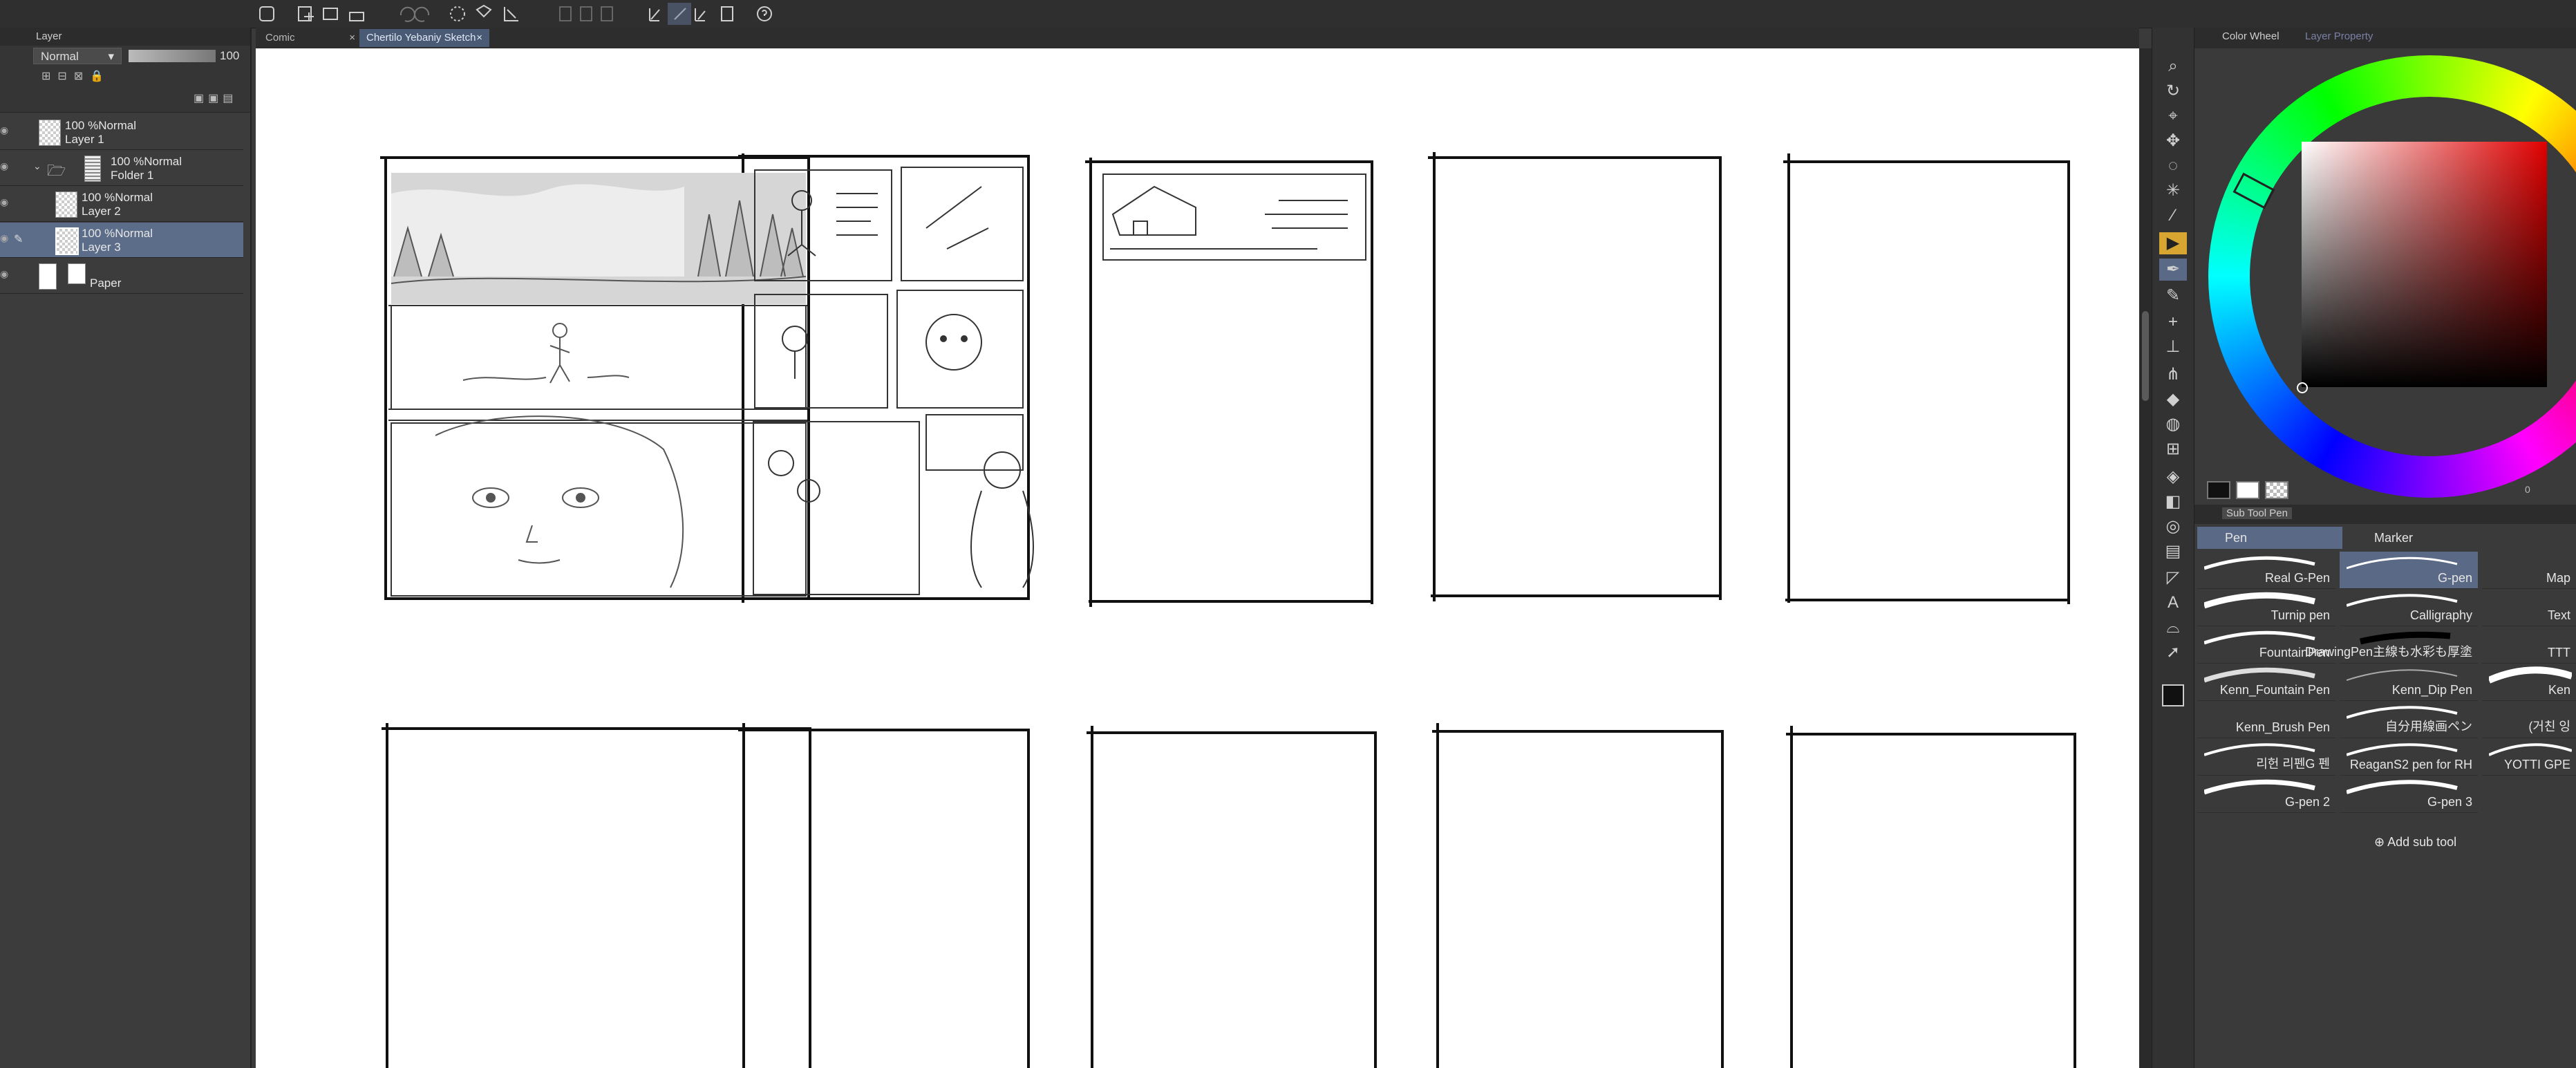 Image resolution: width=2576 pixels, height=1068 pixels. I want to click on brush-label: Real G-Pen, so click(2297, 578).